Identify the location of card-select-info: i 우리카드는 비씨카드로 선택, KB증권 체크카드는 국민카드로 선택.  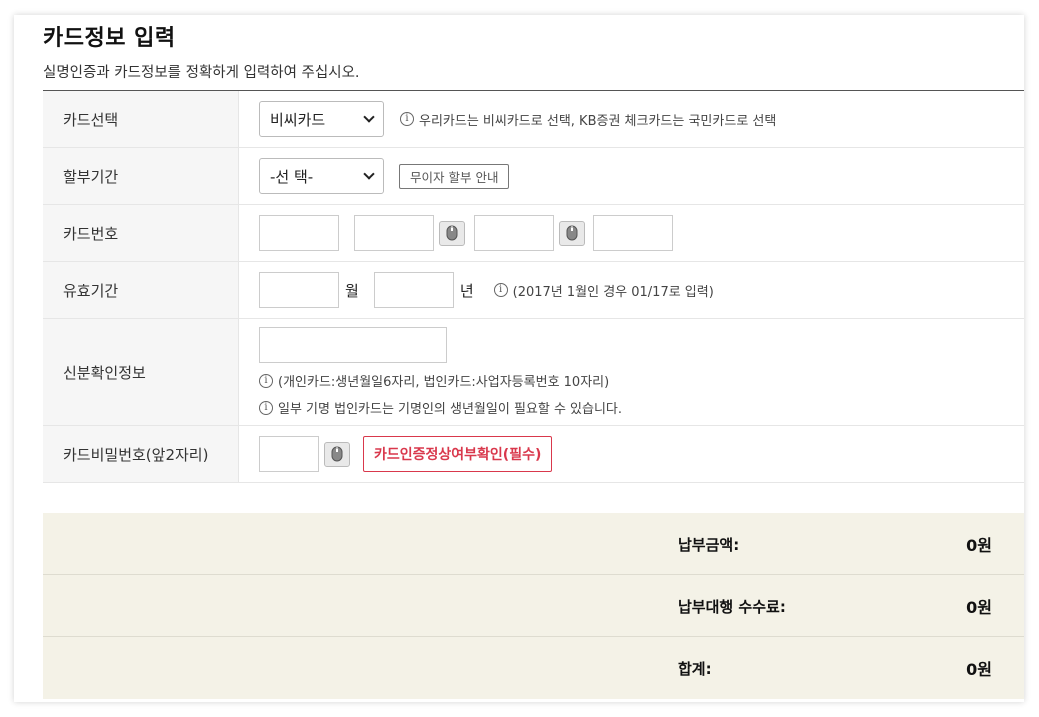
(588, 119).